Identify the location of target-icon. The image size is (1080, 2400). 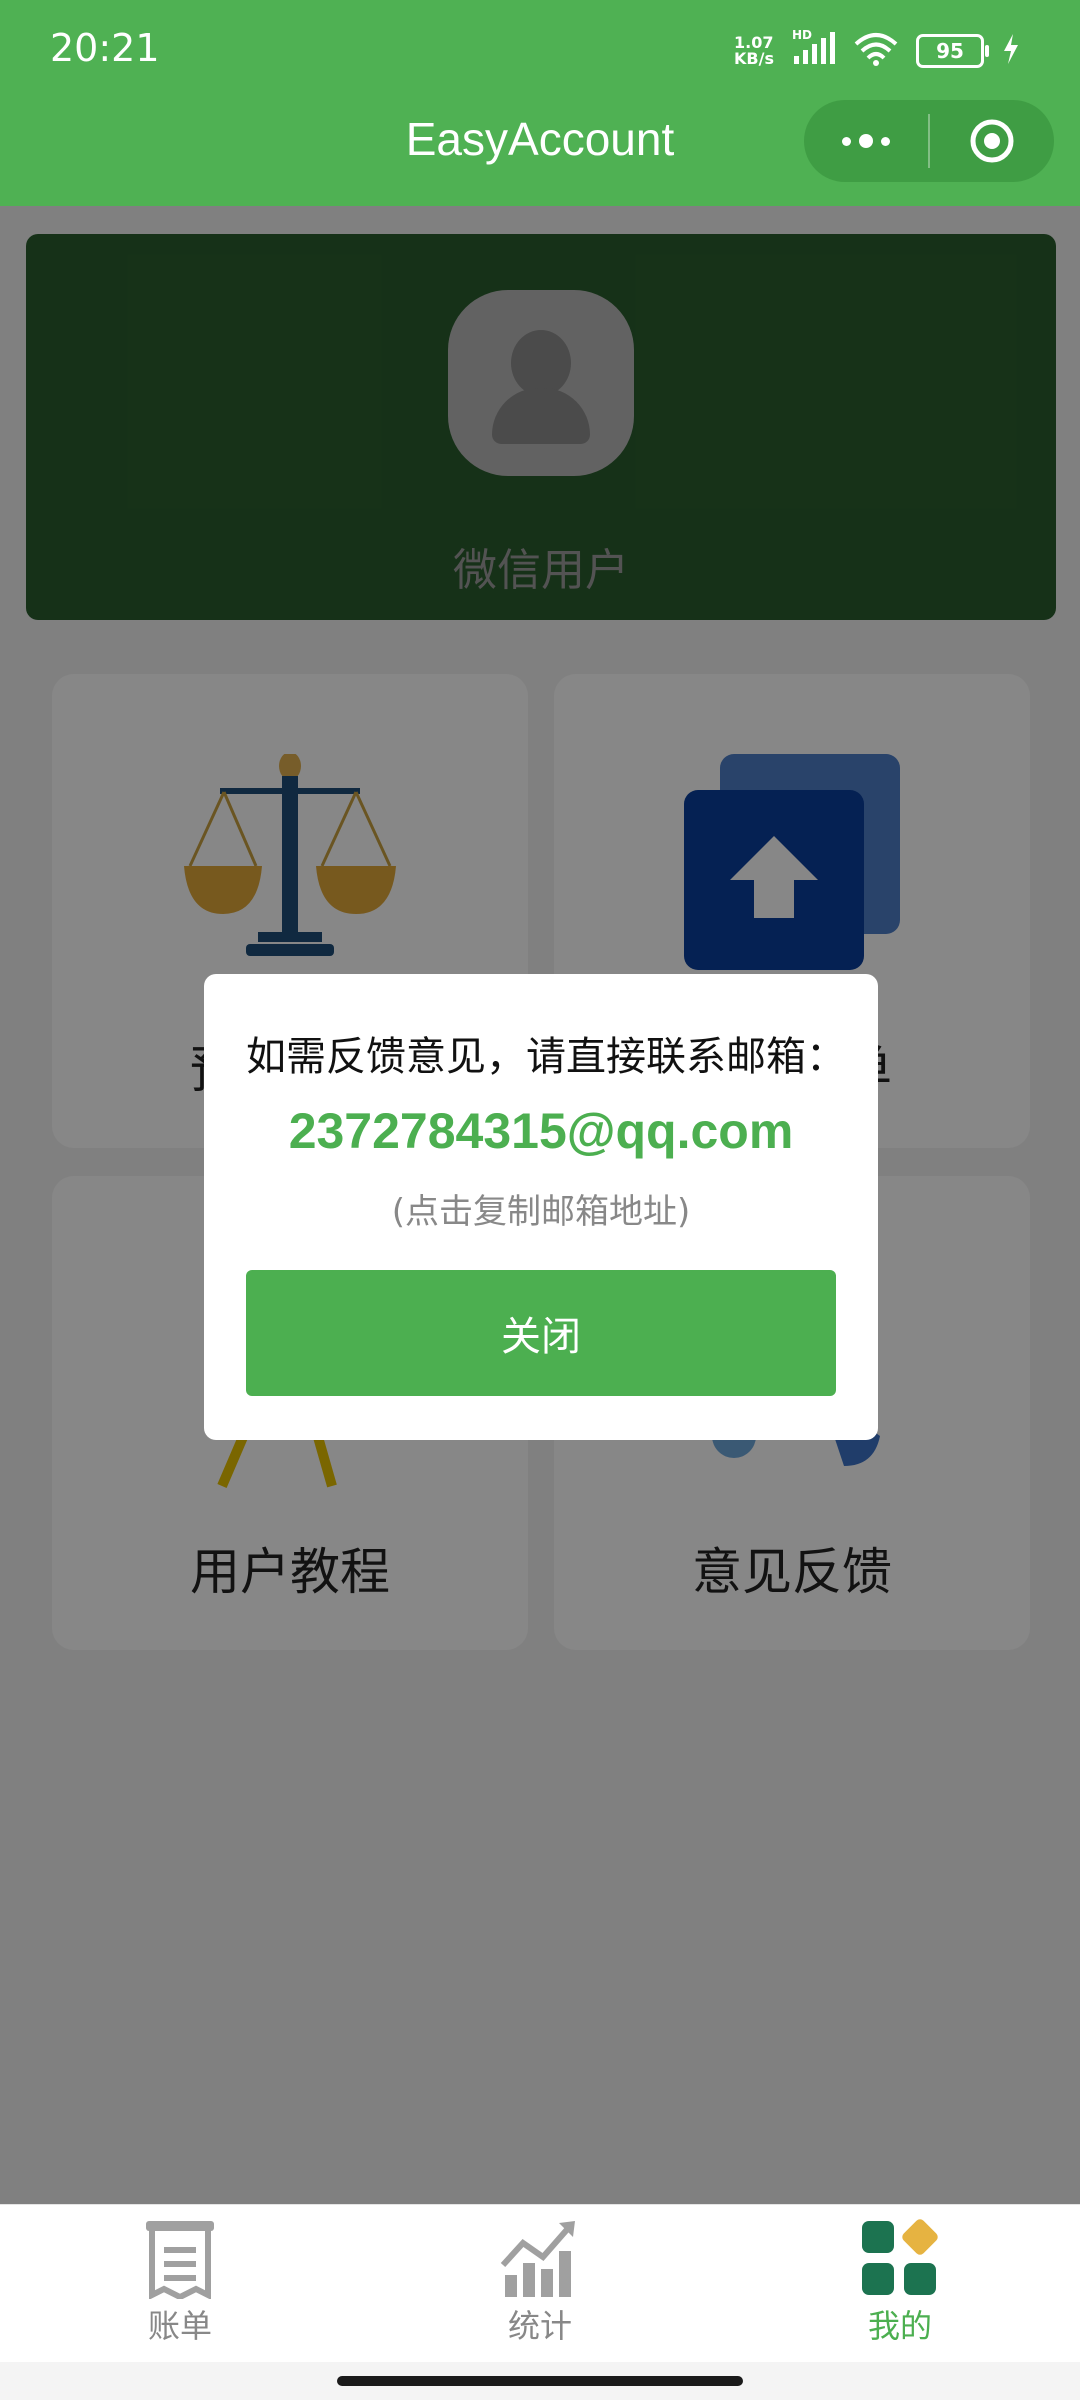
(992, 141).